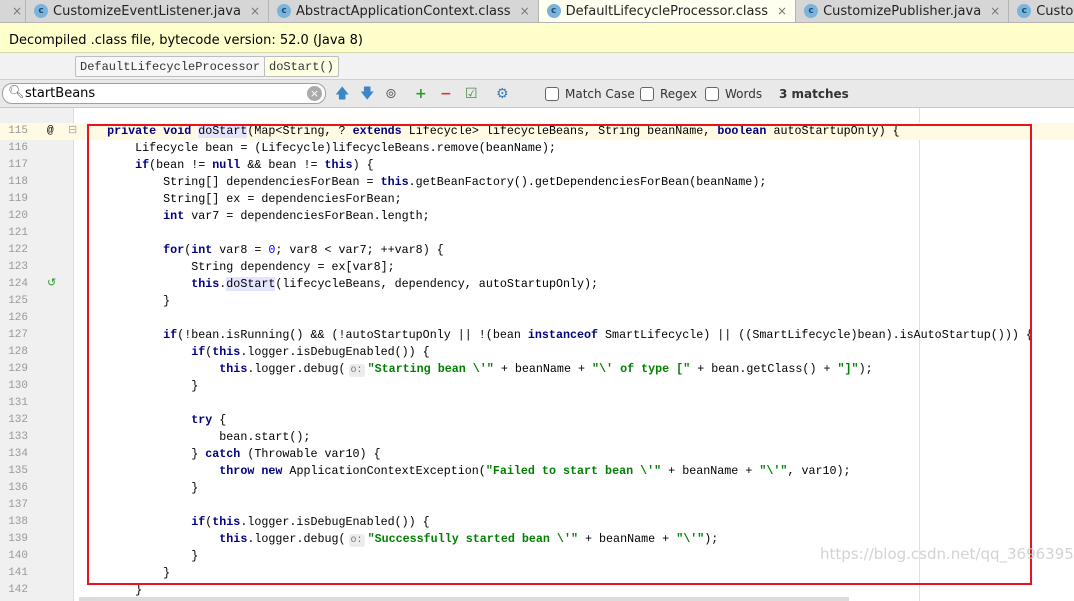  Describe the element at coordinates (52, 284) in the screenshot. I see `recursive-call-icon: ↺` at that location.